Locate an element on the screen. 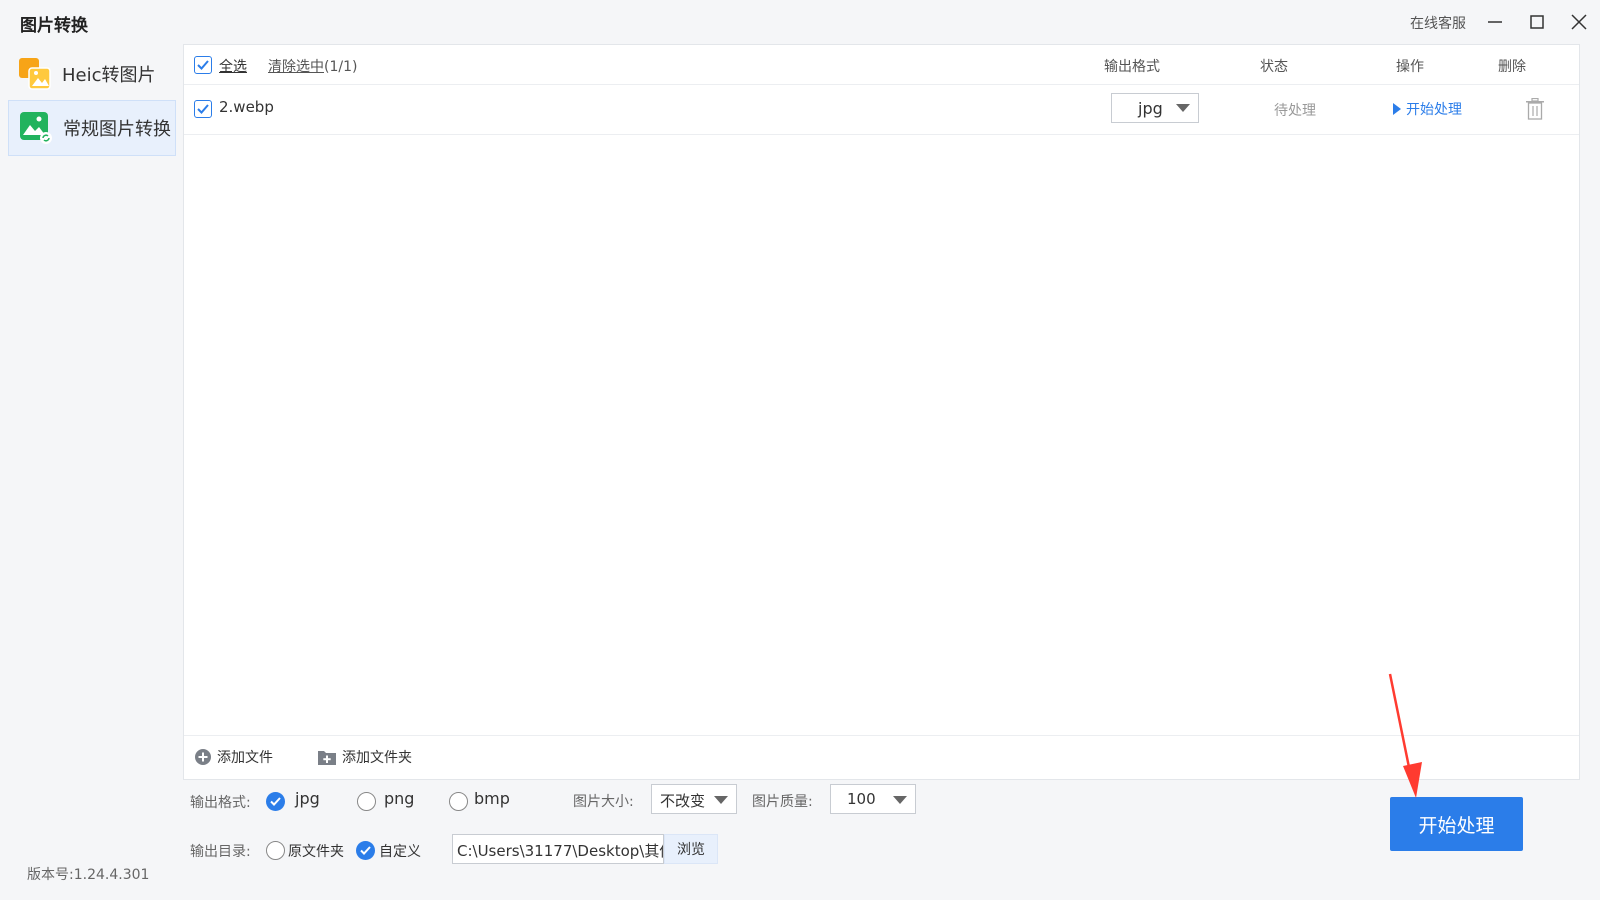  image-convert-icon is located at coordinates (36, 128).